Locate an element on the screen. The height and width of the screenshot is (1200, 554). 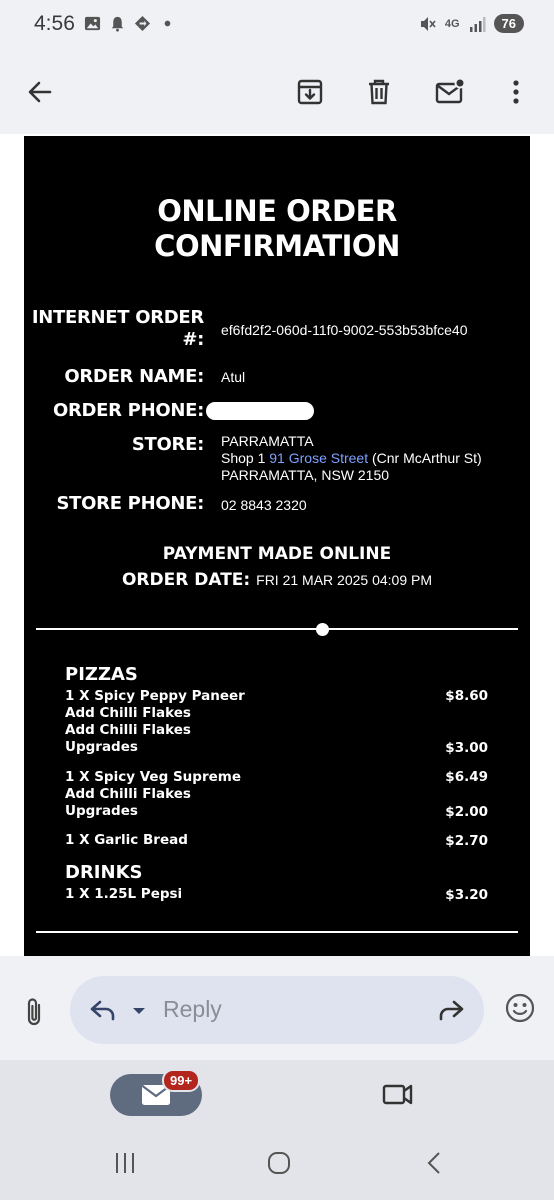
receipt-bottom-divider is located at coordinates (277, 932).